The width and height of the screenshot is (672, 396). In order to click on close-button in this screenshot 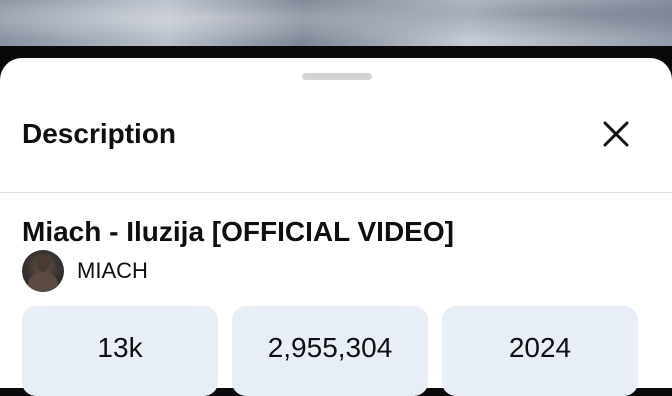, I will do `click(616, 134)`.